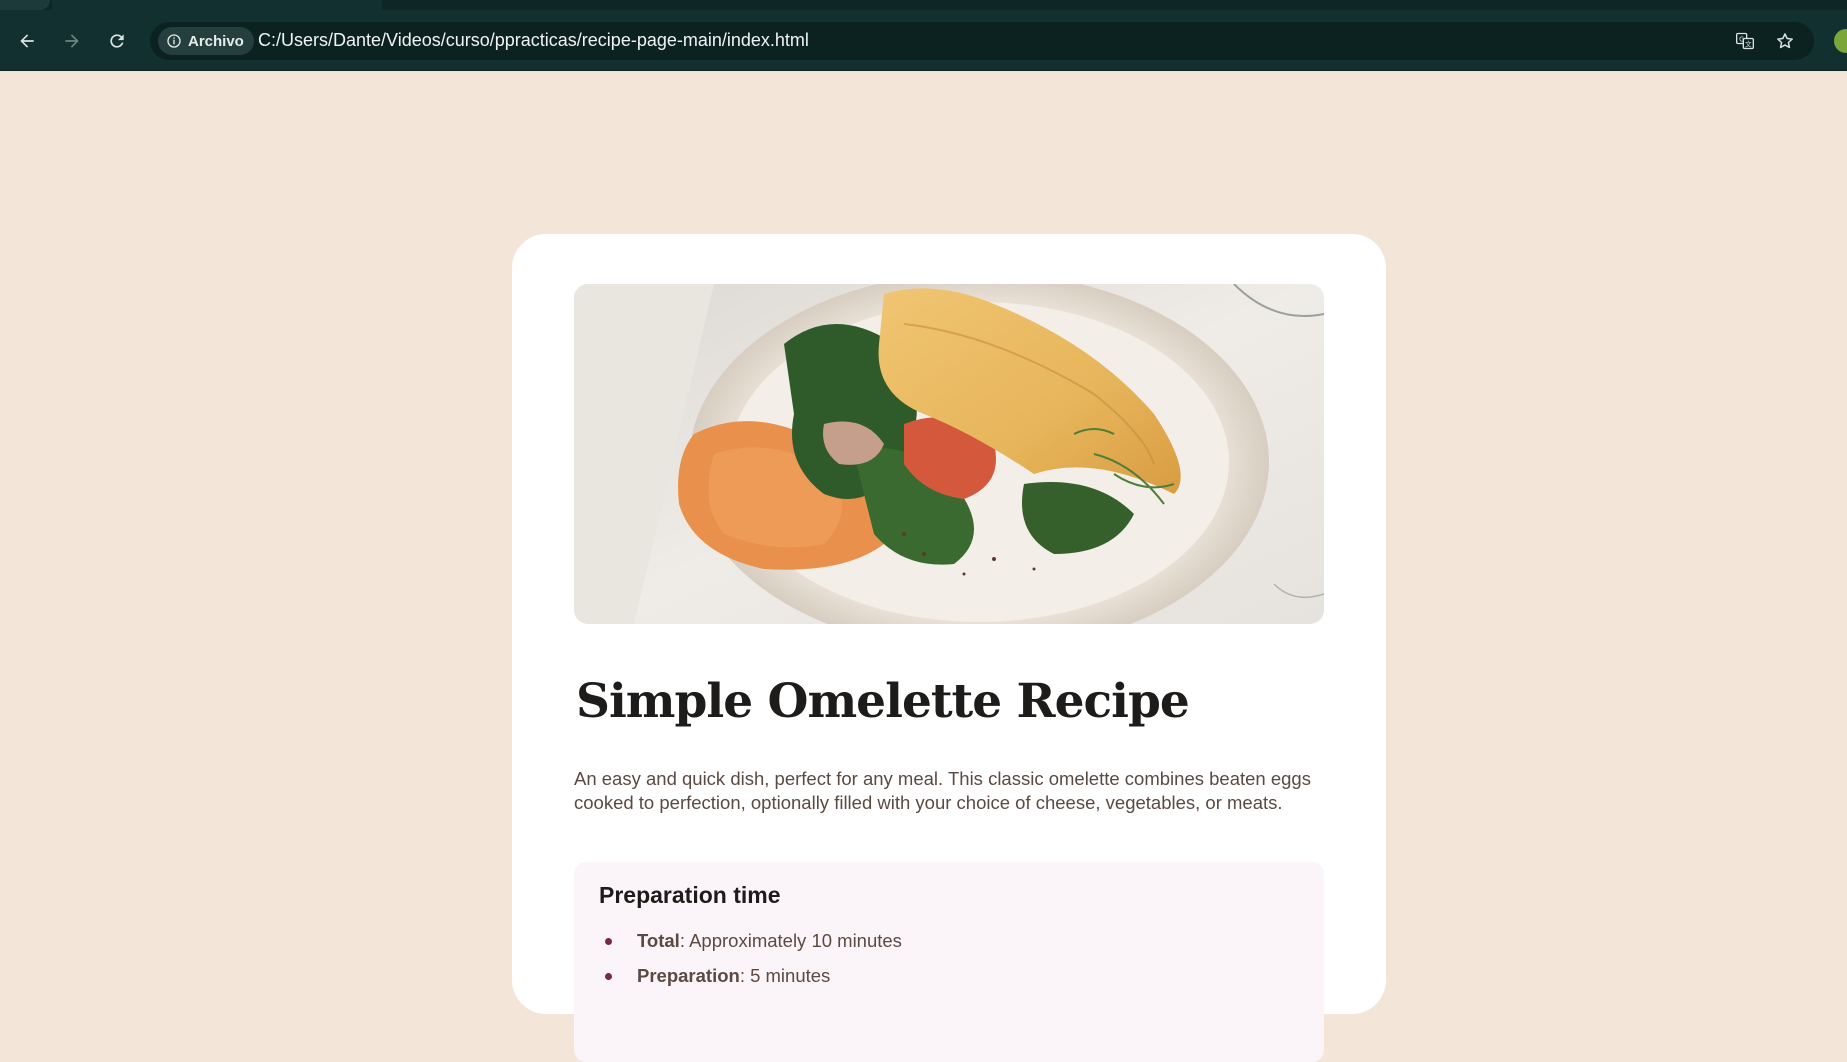 This screenshot has height=1062, width=1847. What do you see at coordinates (690, 895) in the screenshot?
I see `preparation-heading: Preparation time` at bounding box center [690, 895].